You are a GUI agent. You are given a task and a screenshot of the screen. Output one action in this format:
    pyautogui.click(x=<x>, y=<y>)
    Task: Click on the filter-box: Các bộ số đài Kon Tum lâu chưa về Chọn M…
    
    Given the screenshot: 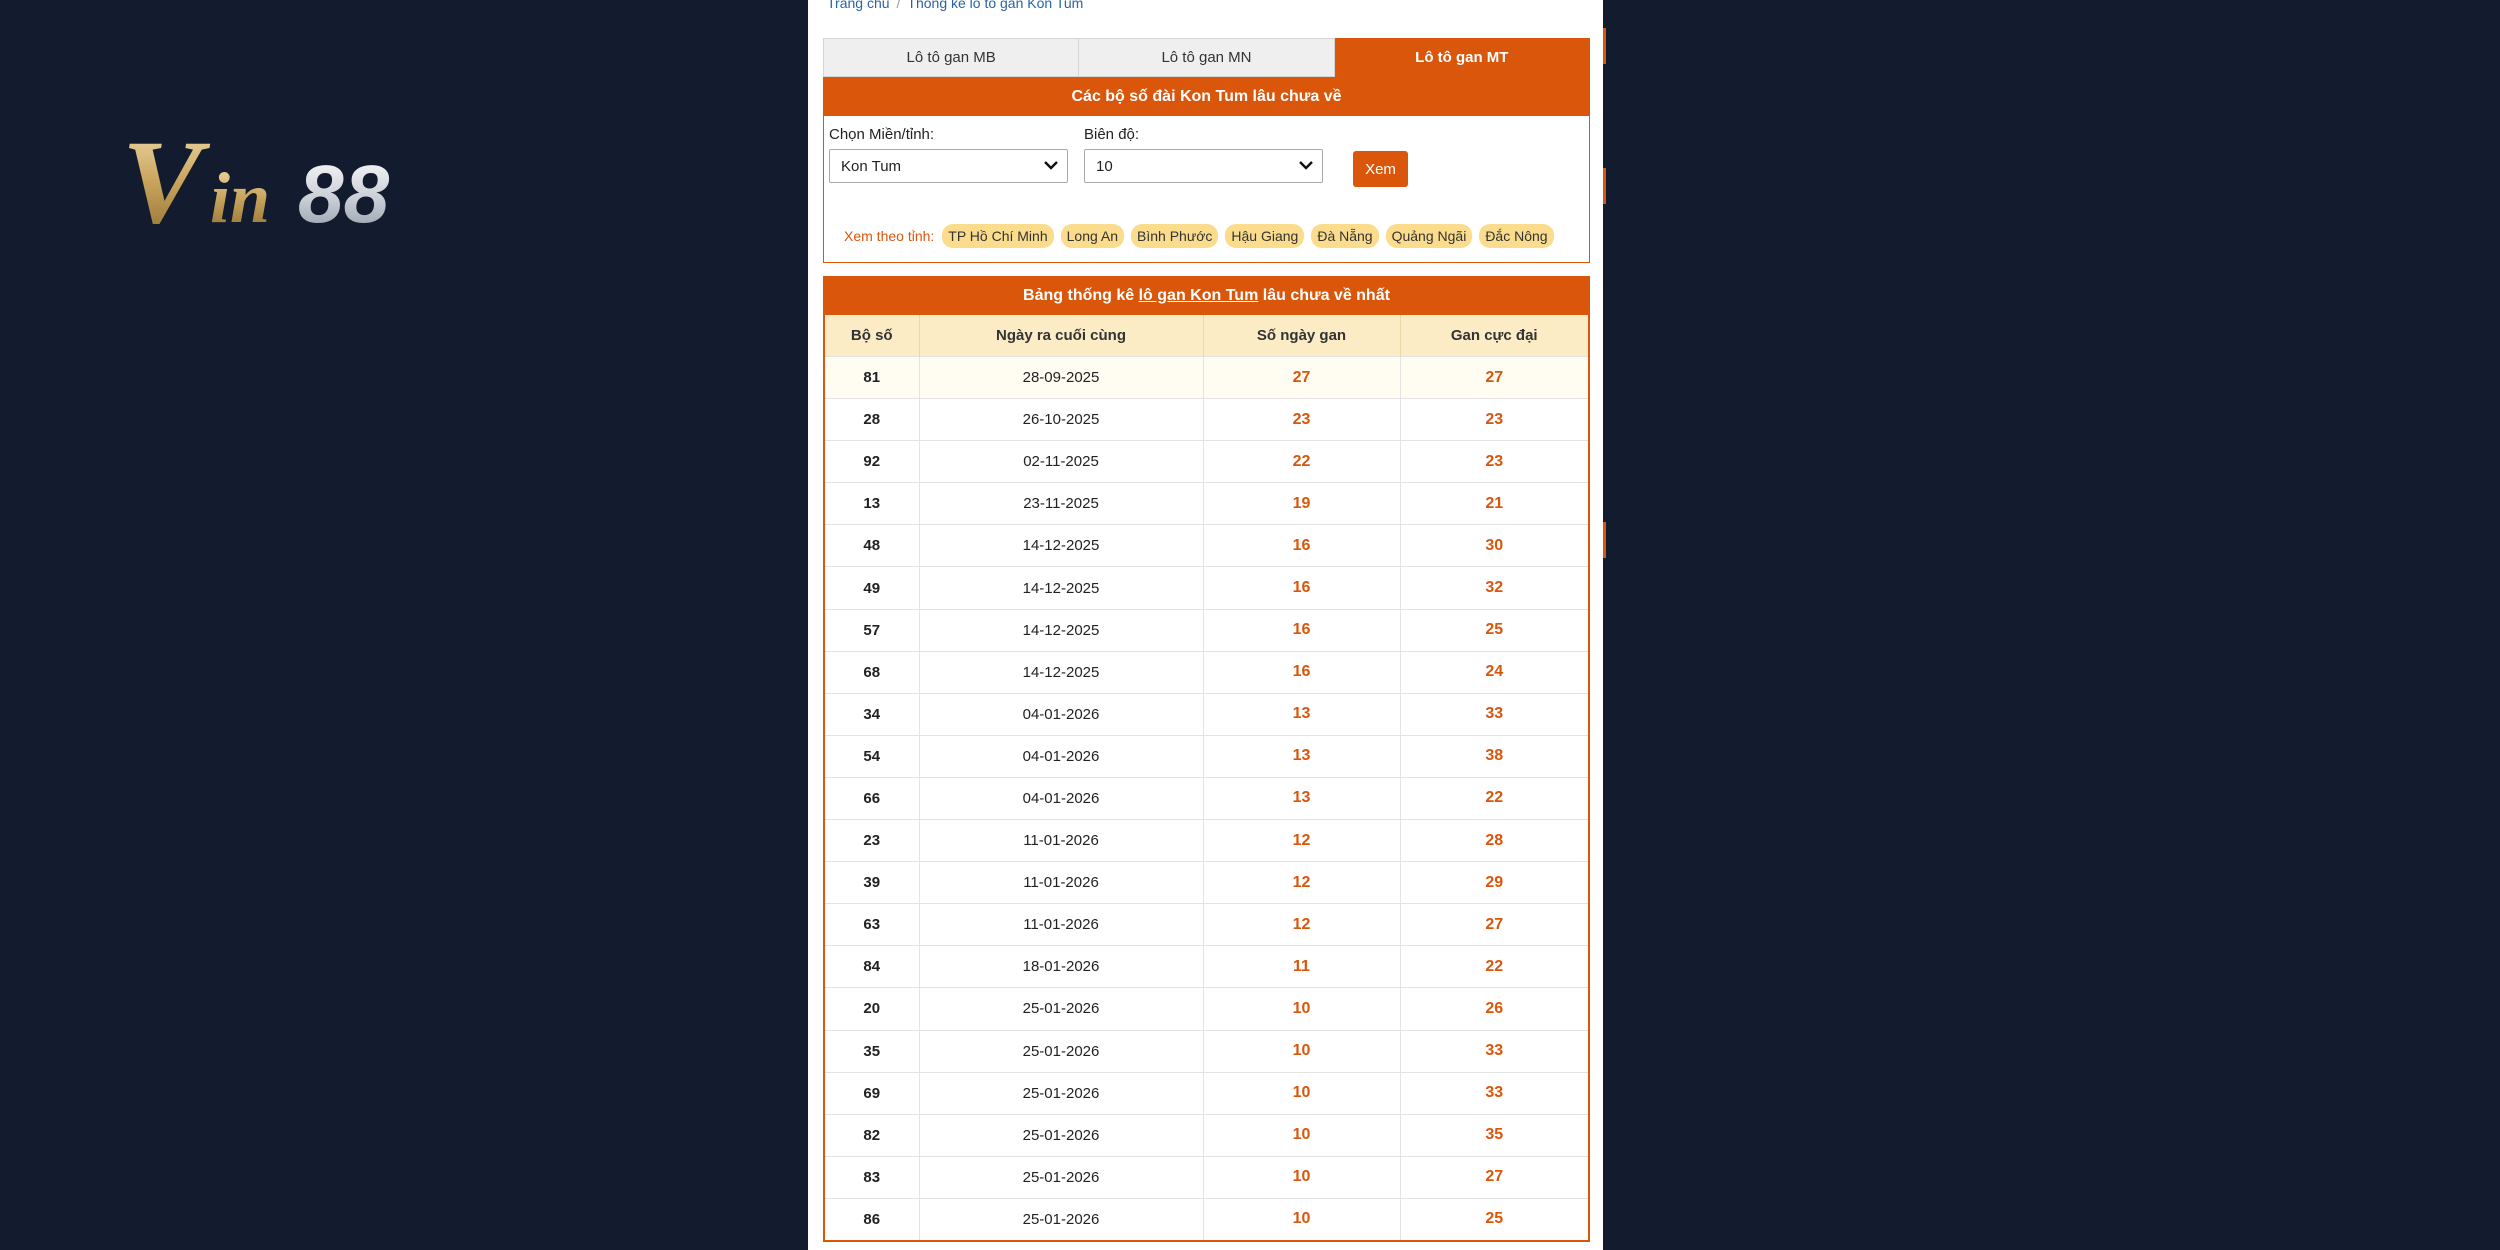 What is the action you would take?
    pyautogui.click(x=1206, y=170)
    